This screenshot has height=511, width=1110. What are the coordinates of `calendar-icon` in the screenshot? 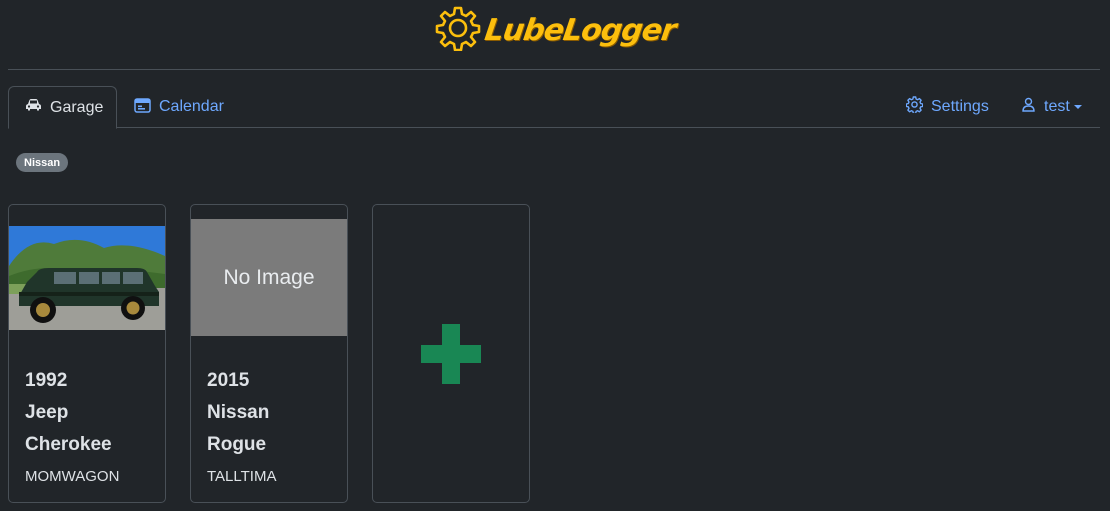 It's located at (142, 107).